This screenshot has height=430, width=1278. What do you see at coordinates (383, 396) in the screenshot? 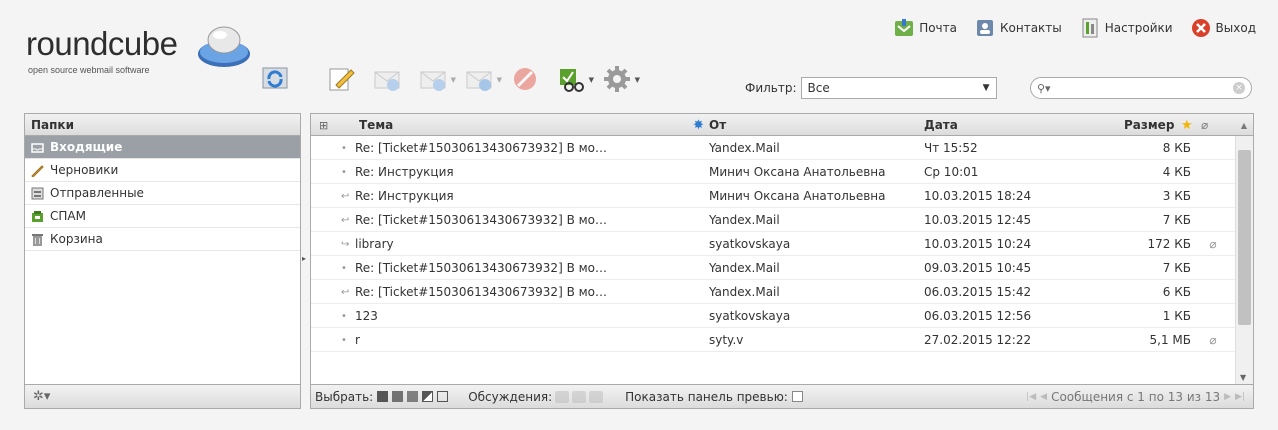
I see `select-all-icon` at bounding box center [383, 396].